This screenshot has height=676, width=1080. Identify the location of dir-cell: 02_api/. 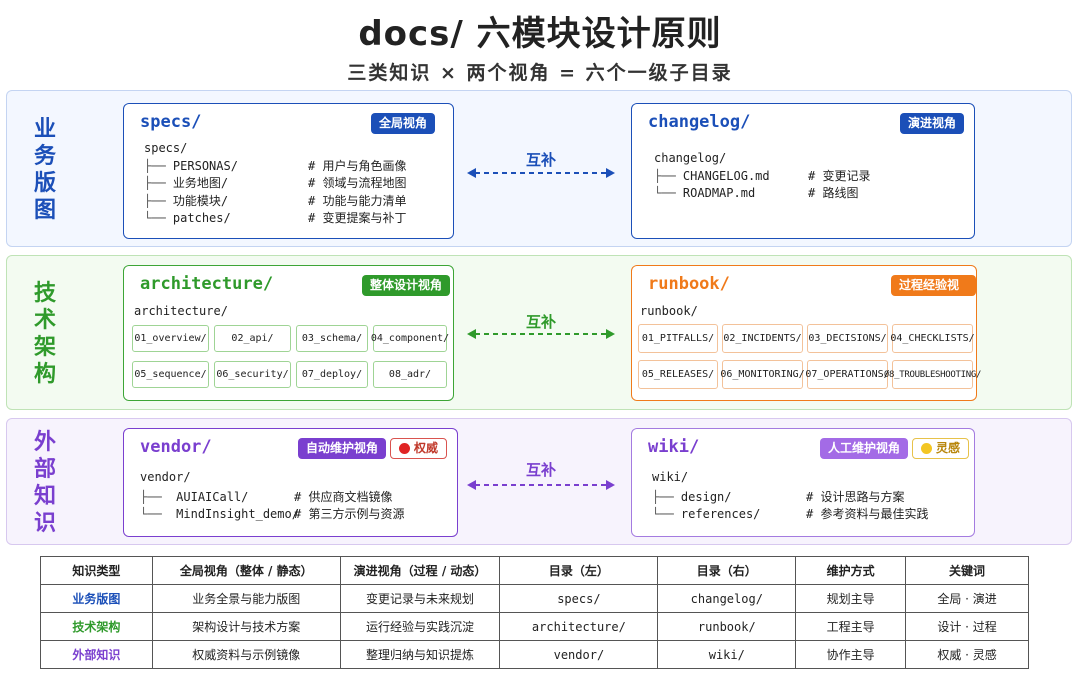
(252, 338).